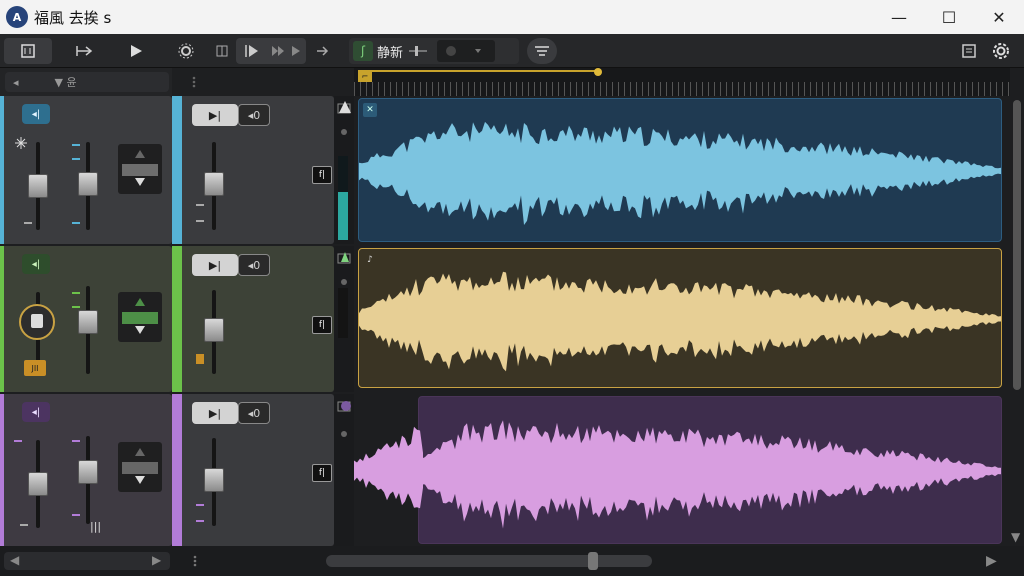 The width and height of the screenshot is (1024, 576). I want to click on filter-label: ▼ 윤, so click(65, 82).